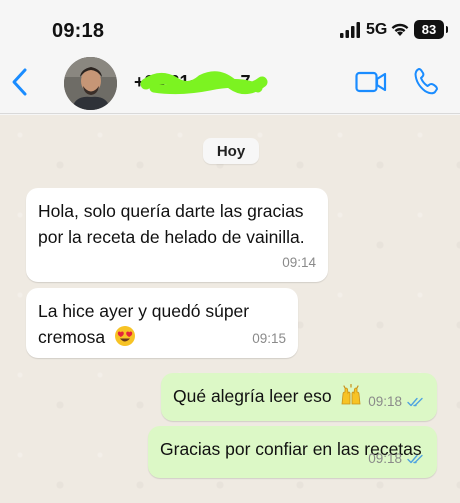 The height and width of the screenshot is (503, 460). I want to click on raising-hands-emoji-icon, so click(351, 394).